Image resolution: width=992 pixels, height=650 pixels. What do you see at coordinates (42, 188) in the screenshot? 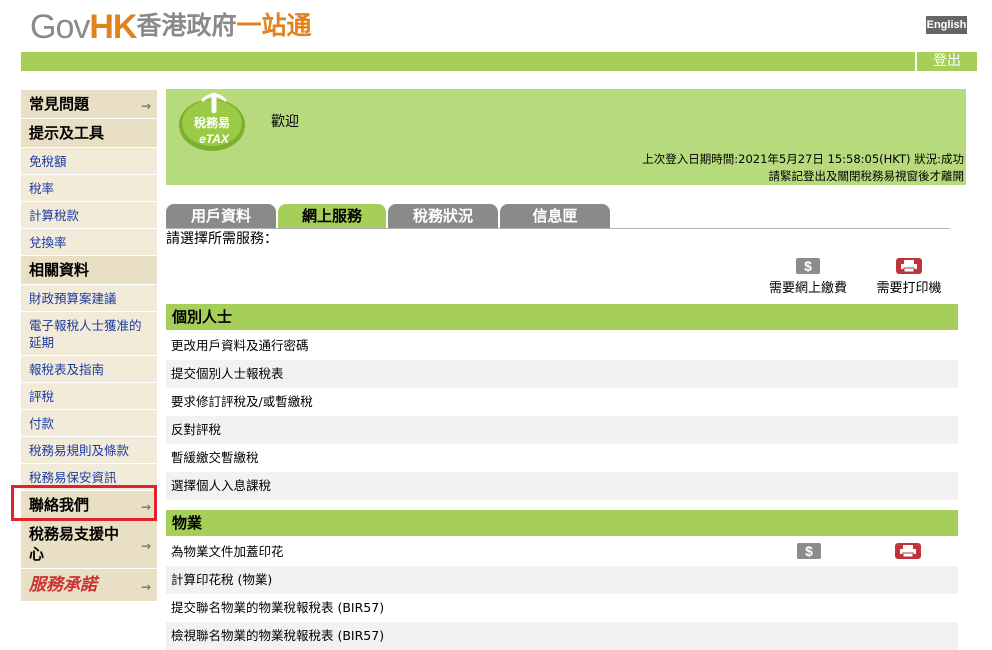
I see `sidebar-item-label: 稅率` at bounding box center [42, 188].